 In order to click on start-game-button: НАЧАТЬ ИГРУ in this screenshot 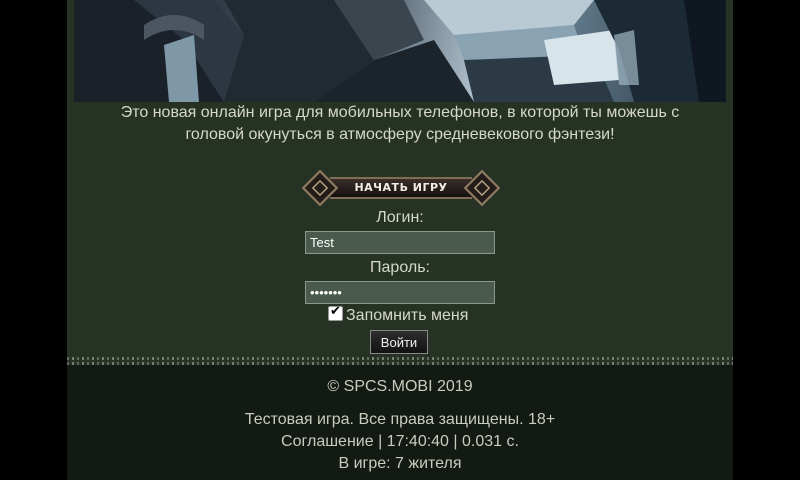, I will do `click(401, 188)`.